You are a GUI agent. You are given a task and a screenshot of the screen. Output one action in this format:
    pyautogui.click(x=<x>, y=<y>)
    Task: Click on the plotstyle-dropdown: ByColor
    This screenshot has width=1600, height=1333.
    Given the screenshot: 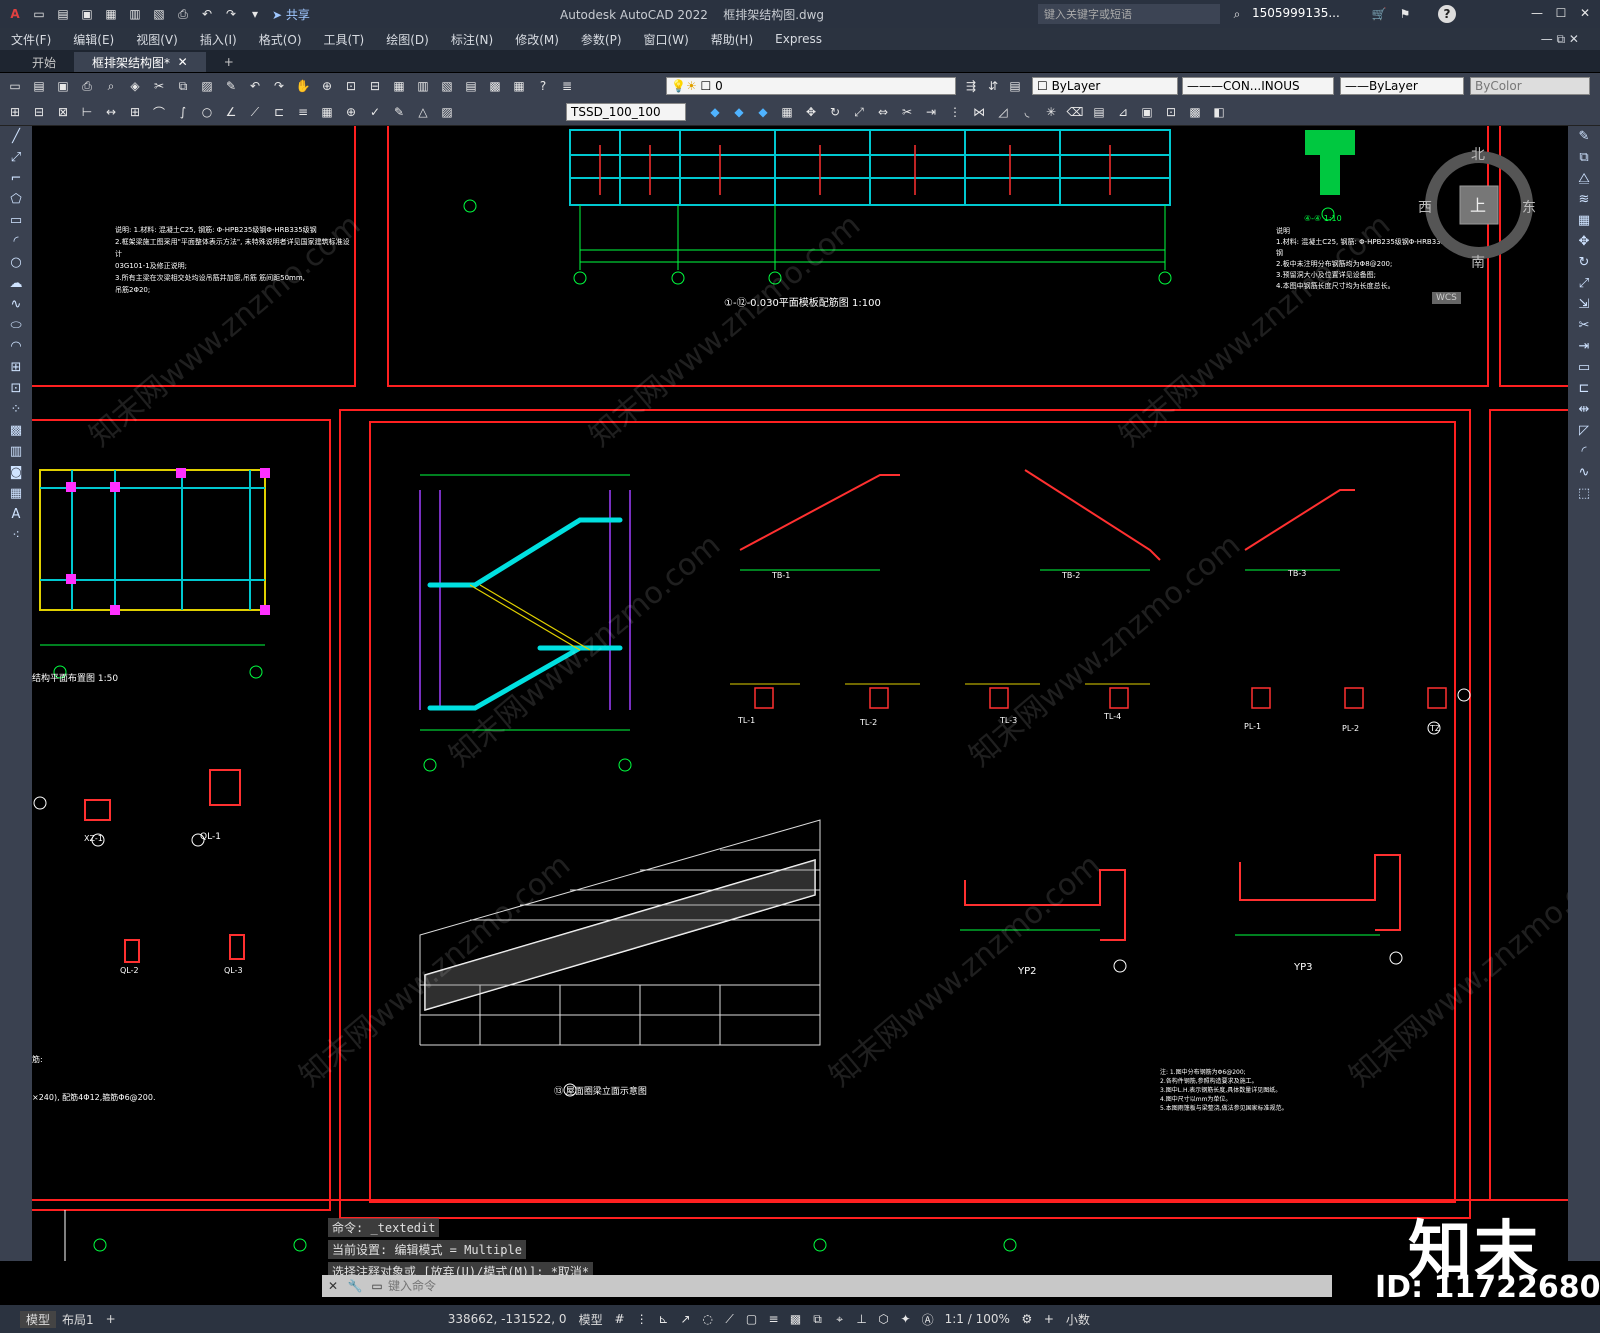 What is the action you would take?
    pyautogui.click(x=1530, y=86)
    